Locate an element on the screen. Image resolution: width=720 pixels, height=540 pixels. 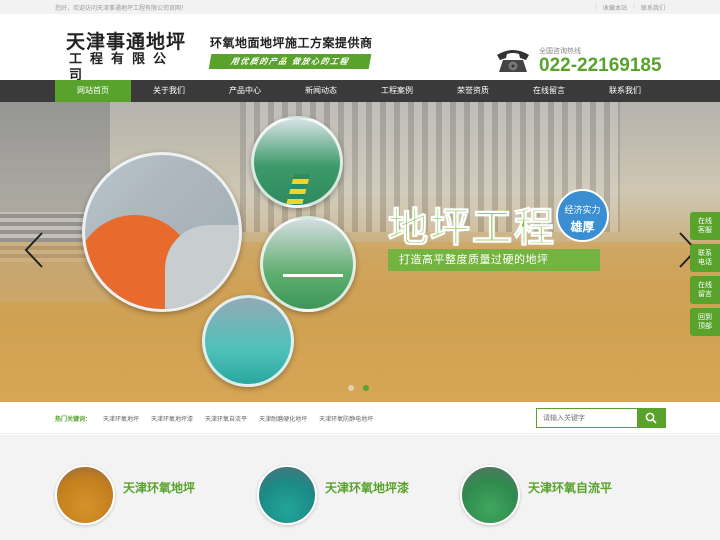
search-button is located at coordinates (651, 418).